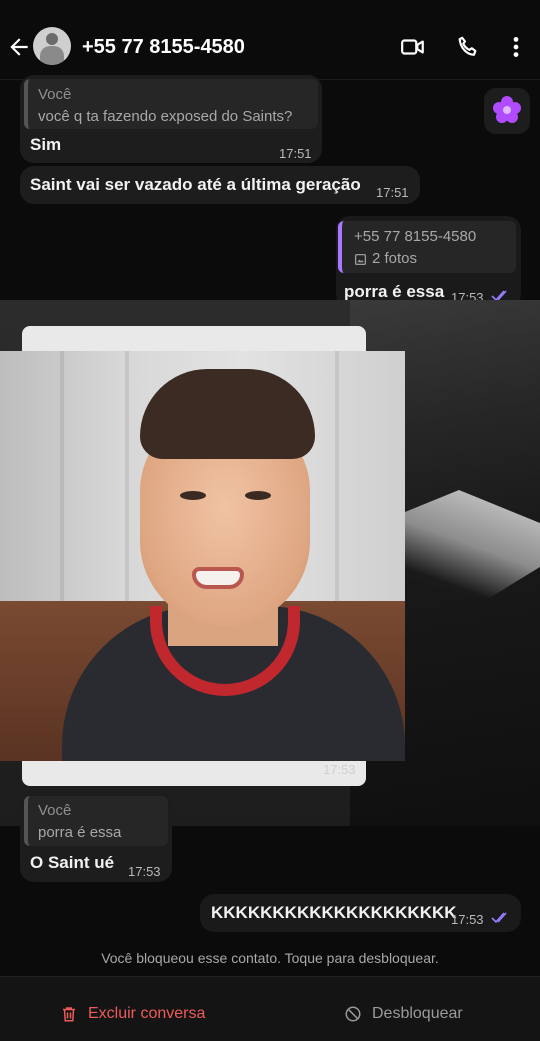 The height and width of the screenshot is (1041, 540). What do you see at coordinates (19, 47) in the screenshot?
I see `back-arrow-icon` at bounding box center [19, 47].